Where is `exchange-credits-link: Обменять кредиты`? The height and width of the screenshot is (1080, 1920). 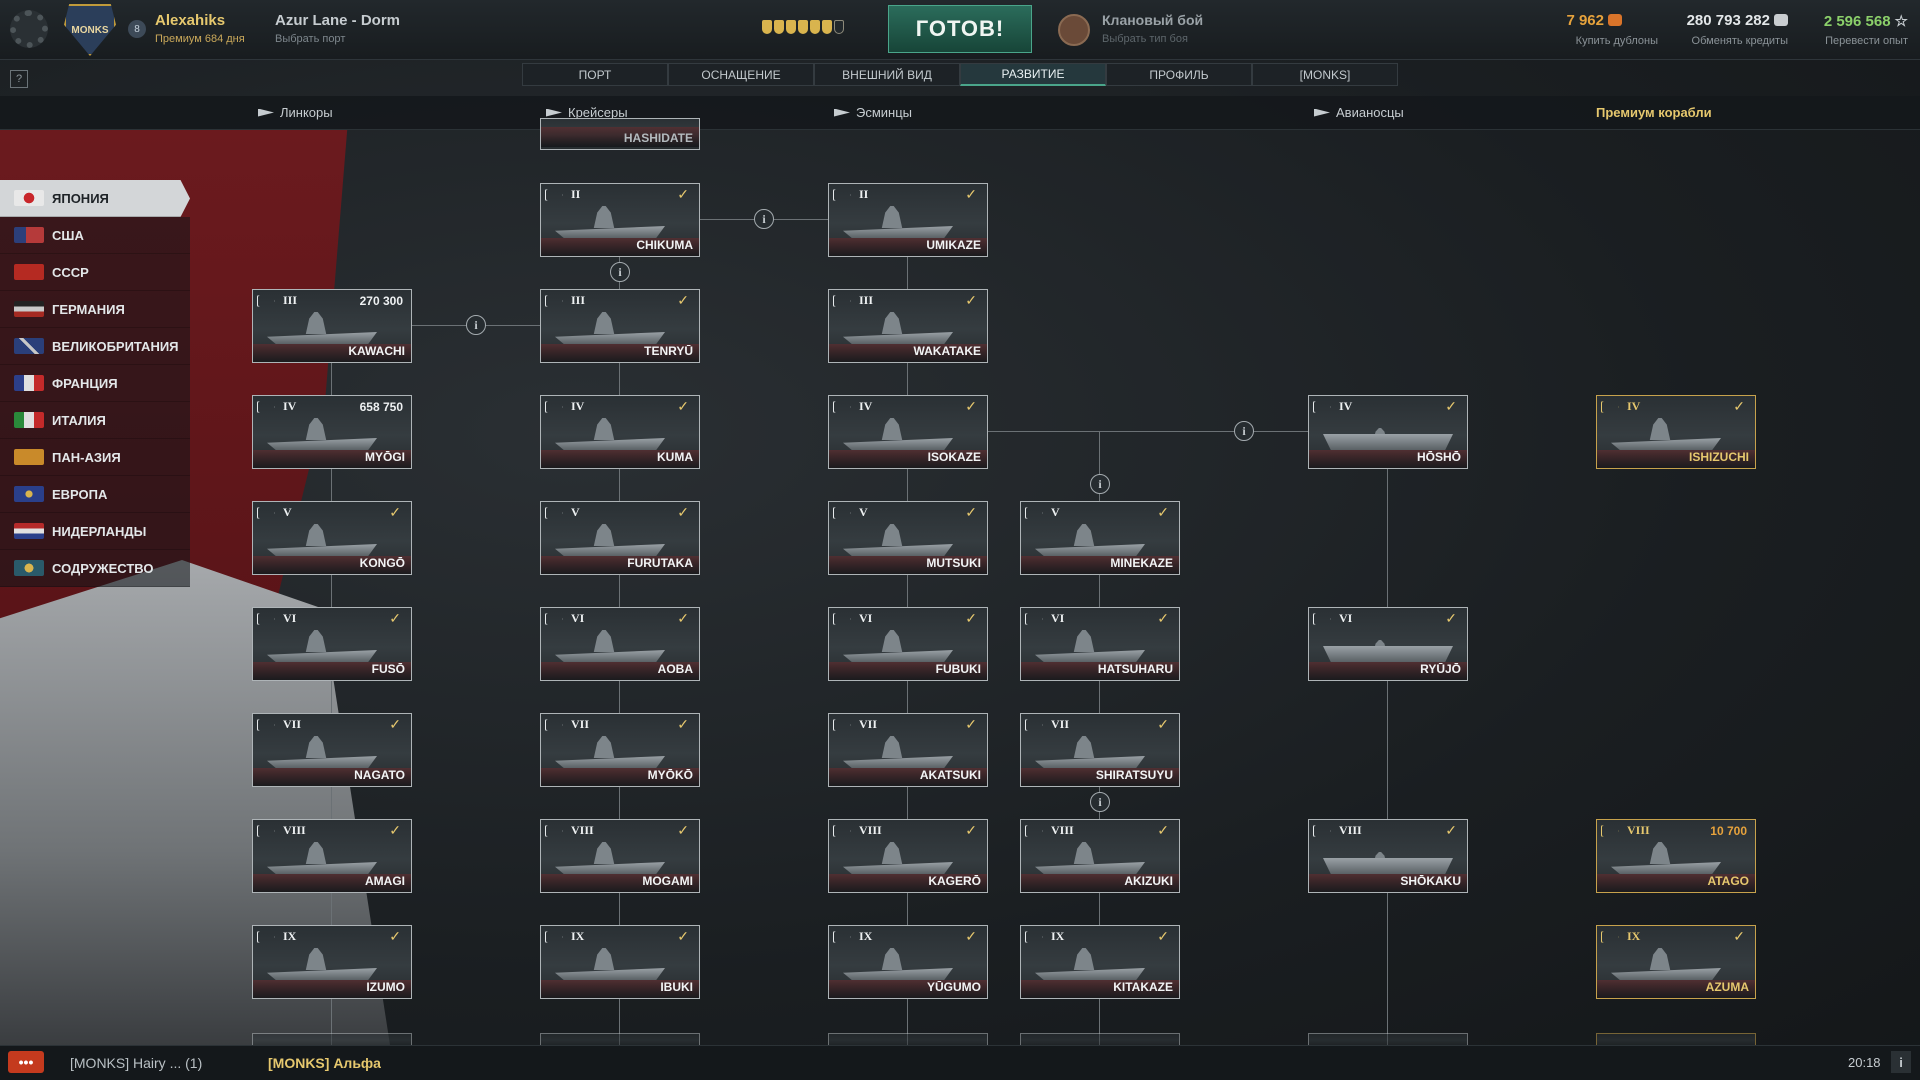
exchange-credits-link: Обменять кредиты is located at coordinates (1740, 41).